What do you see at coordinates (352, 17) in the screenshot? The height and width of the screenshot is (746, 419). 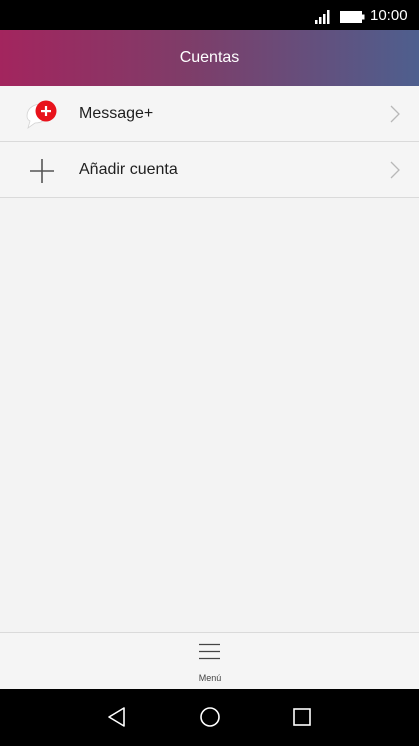 I see `battery-icon` at bounding box center [352, 17].